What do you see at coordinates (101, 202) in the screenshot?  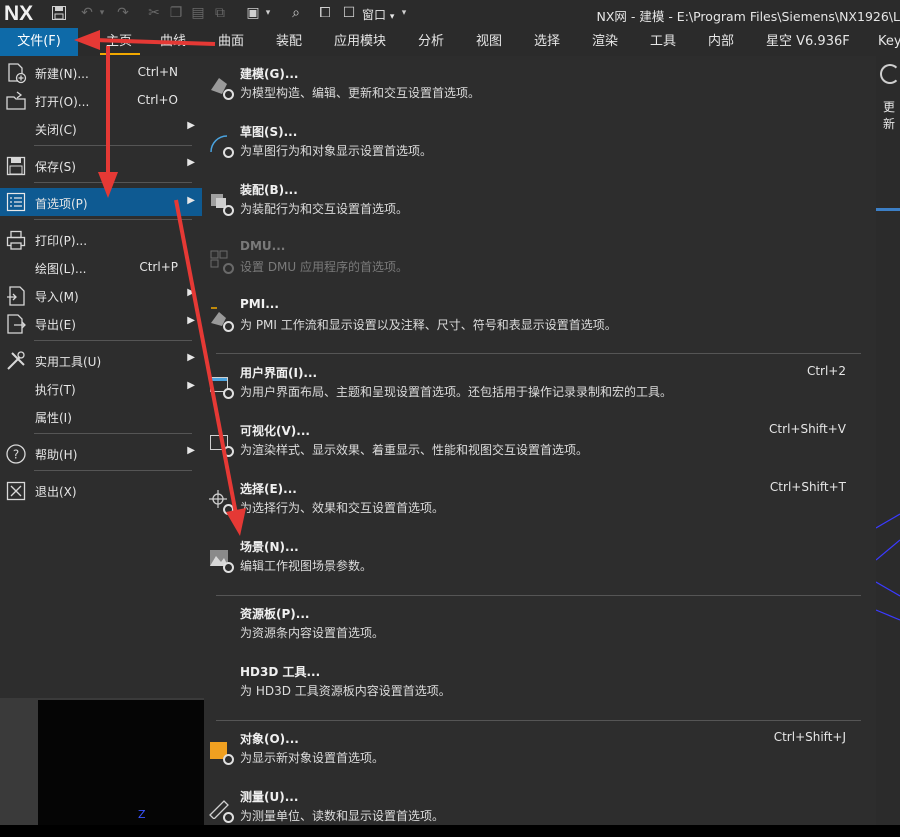 I see `menu-item-preferences: 首选项(P) ▶` at bounding box center [101, 202].